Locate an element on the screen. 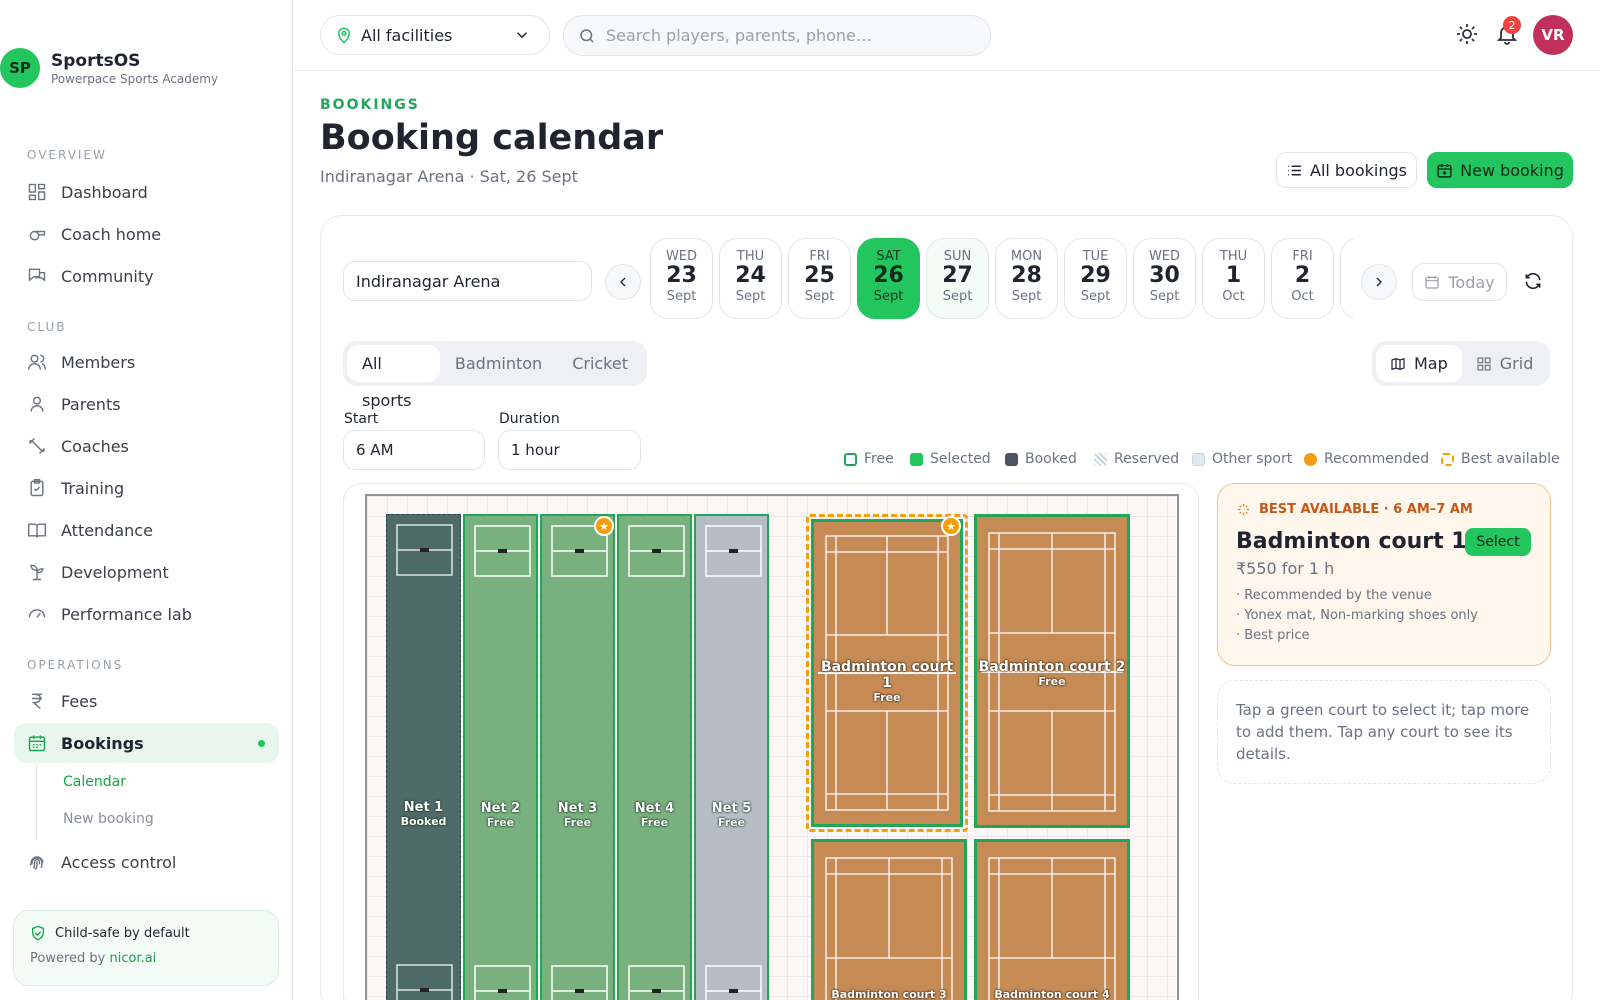 This screenshot has height=1000, width=1600. date-chip: FRI 2 Oct is located at coordinates (1302, 278).